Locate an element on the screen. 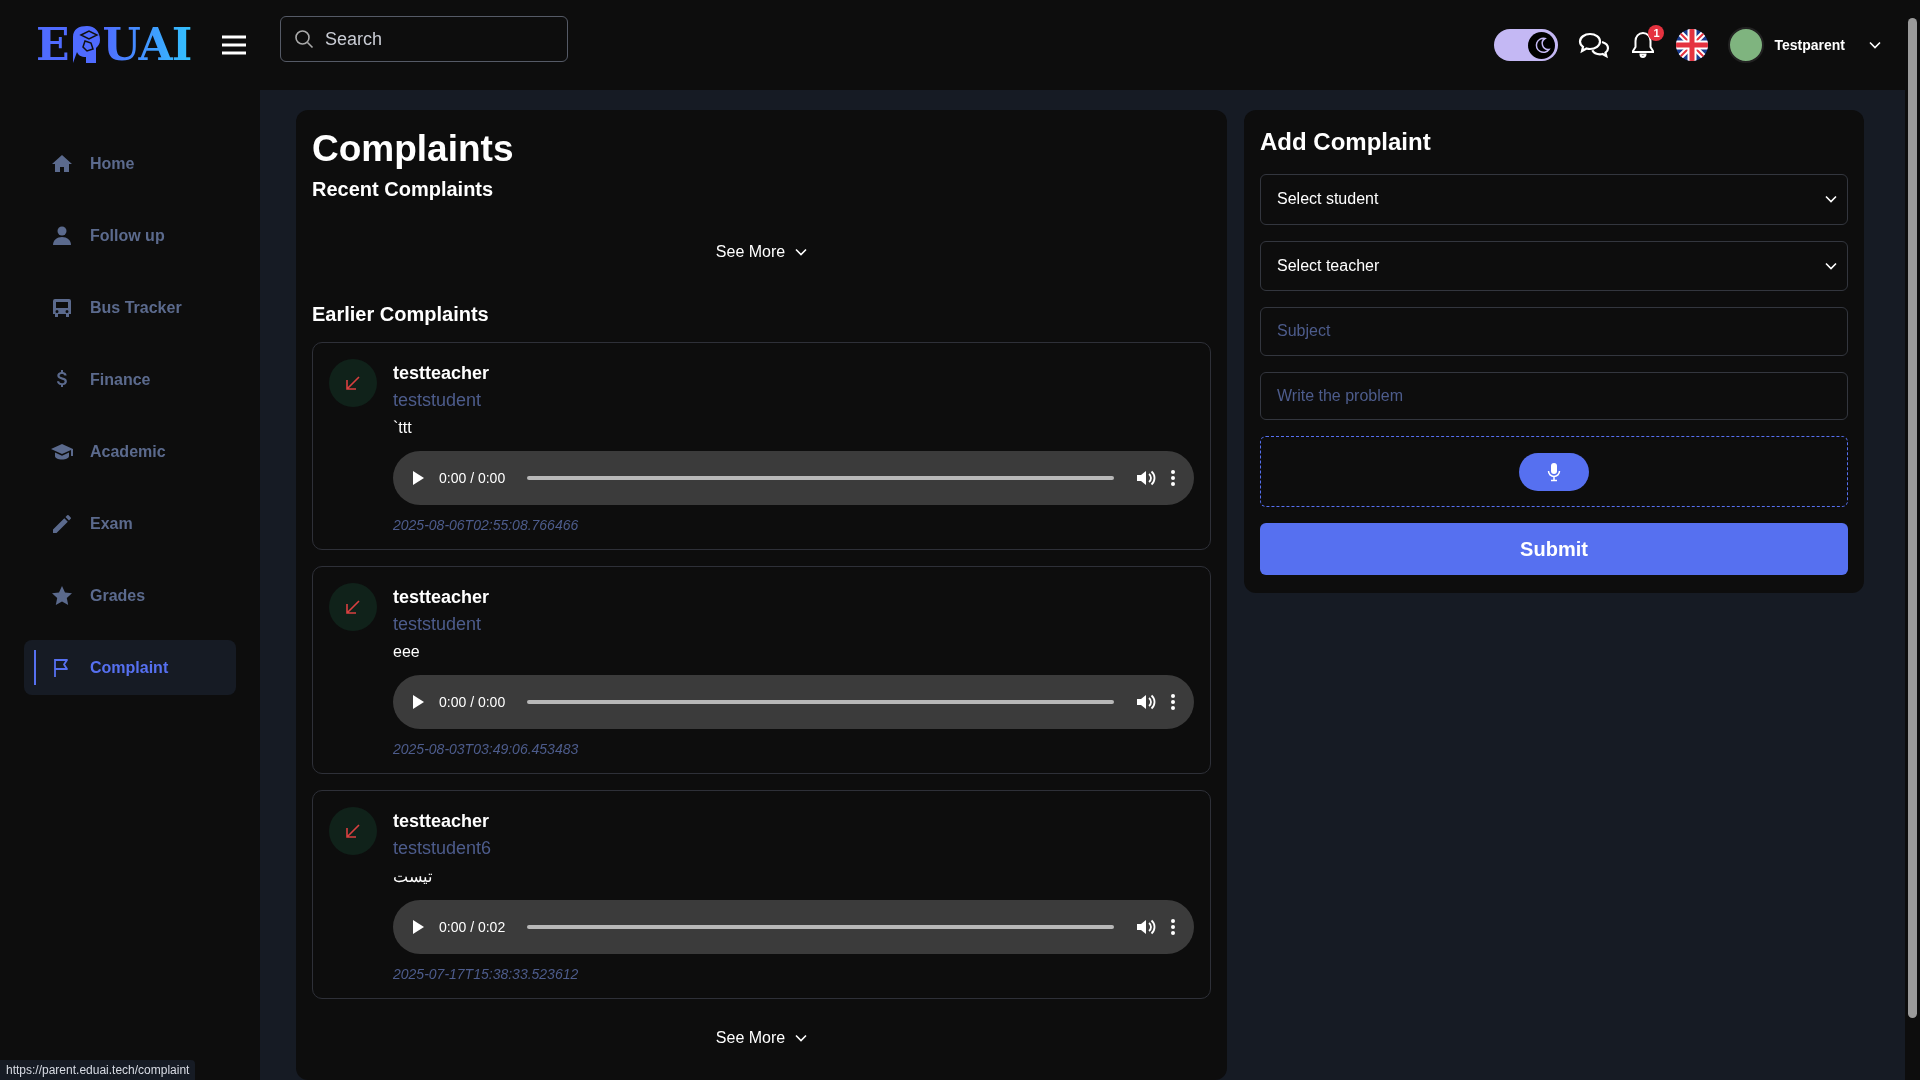 The height and width of the screenshot is (1080, 1920). microphone-button is located at coordinates (1554, 471).